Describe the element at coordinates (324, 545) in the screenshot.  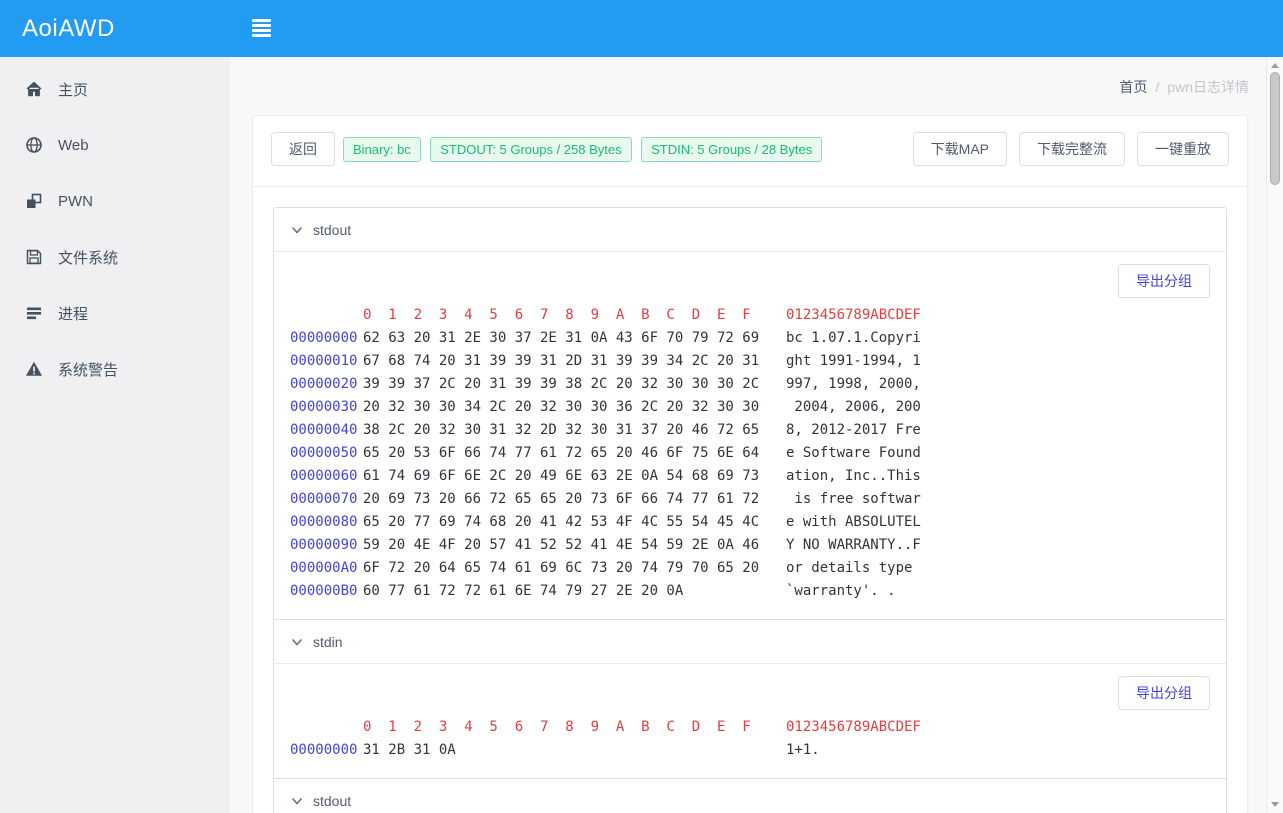
I see `hex-offset: 00000090` at that location.